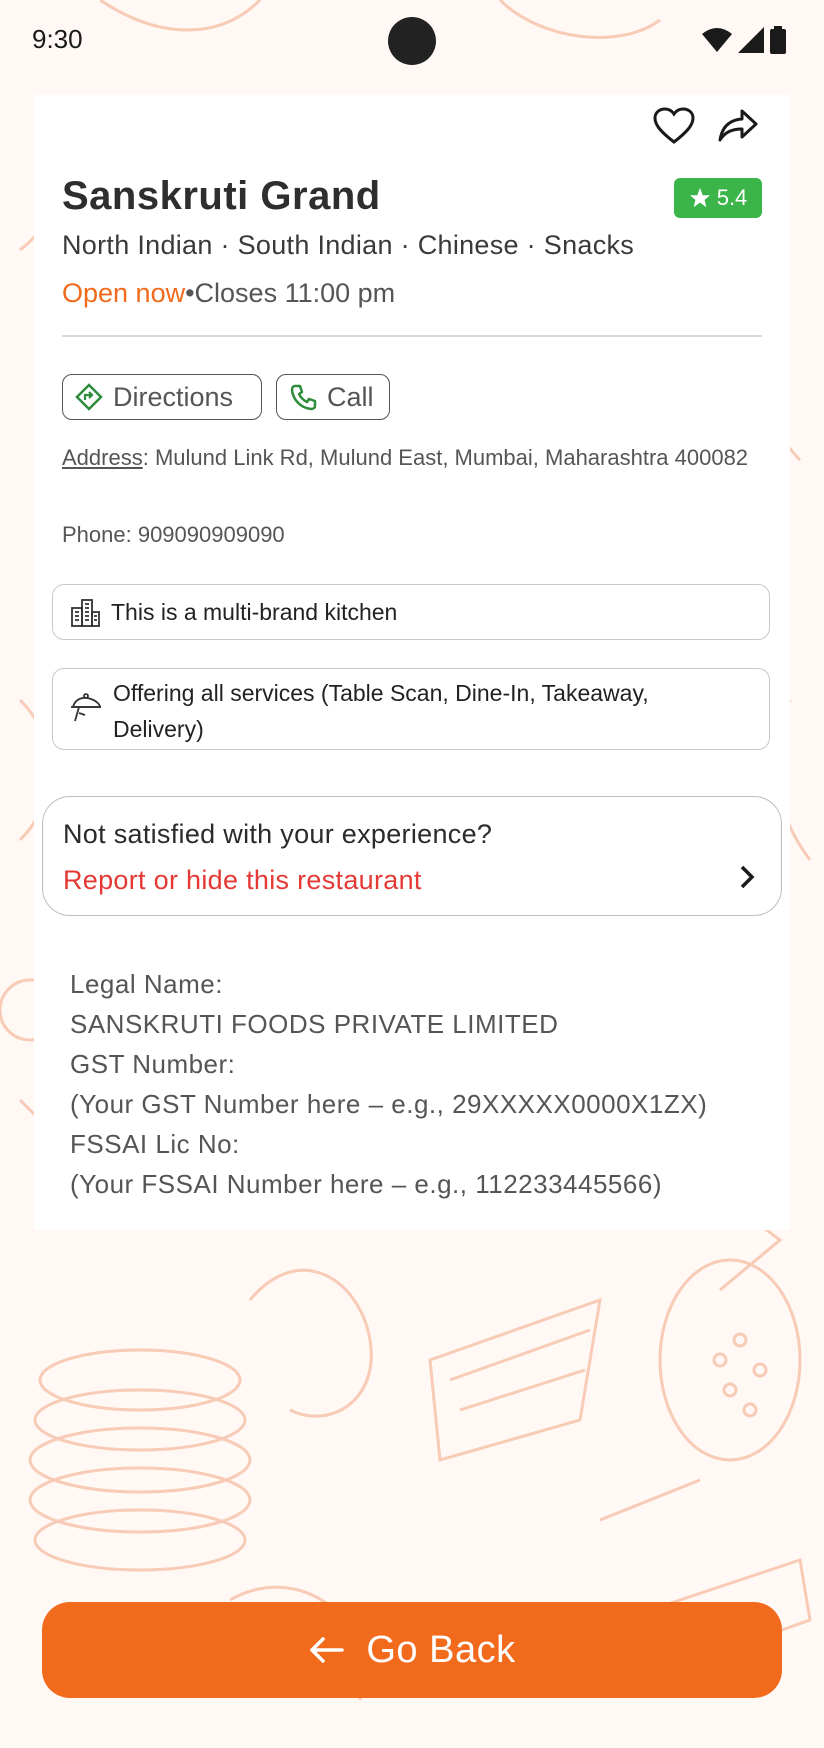 This screenshot has width=824, height=1748. I want to click on share-icon, so click(738, 125).